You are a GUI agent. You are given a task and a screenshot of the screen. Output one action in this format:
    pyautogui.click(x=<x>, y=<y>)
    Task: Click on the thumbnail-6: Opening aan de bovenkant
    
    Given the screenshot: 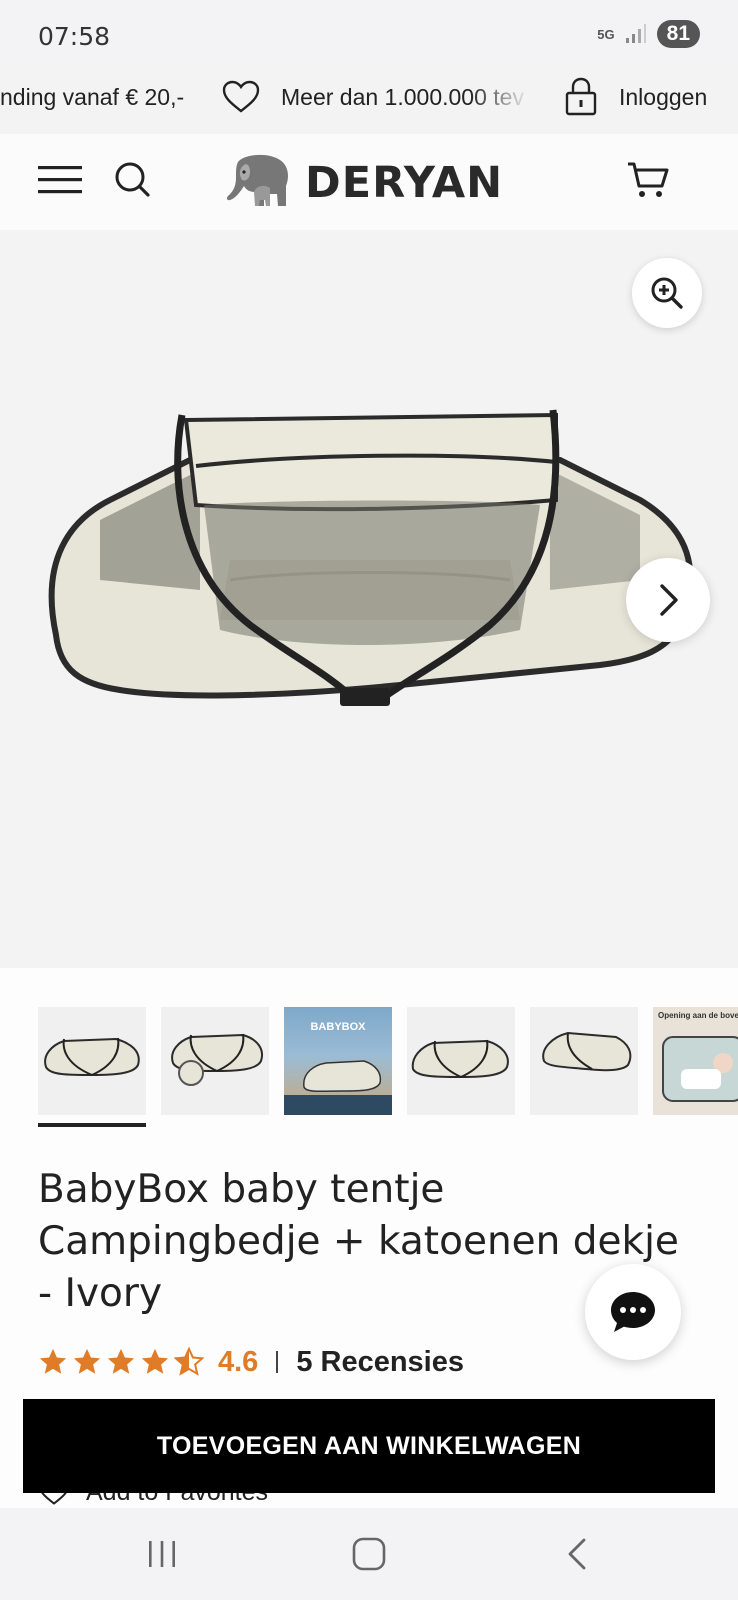 What is the action you would take?
    pyautogui.click(x=695, y=1061)
    